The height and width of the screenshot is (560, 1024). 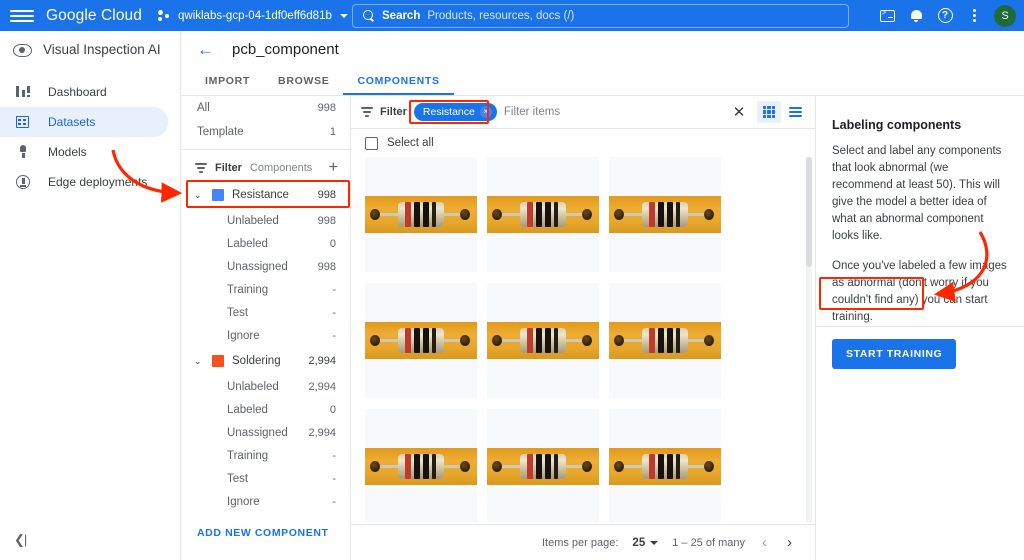 I want to click on filter-bar: Filter Resistance × Filter items ✕, so click(x=583, y=112).